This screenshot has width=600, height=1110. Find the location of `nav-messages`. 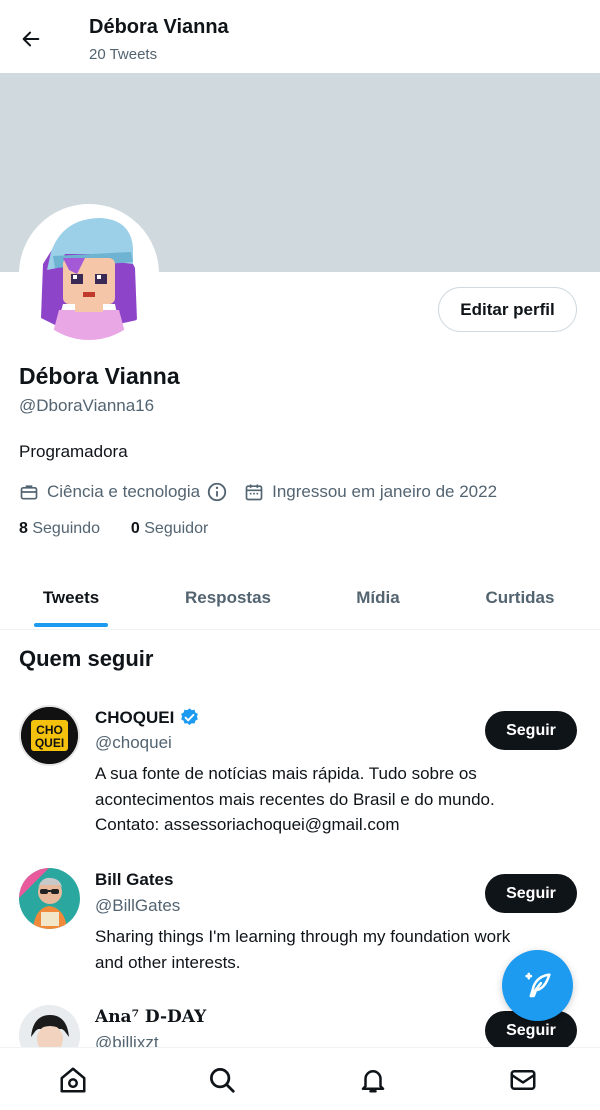

nav-messages is located at coordinates (523, 1080).